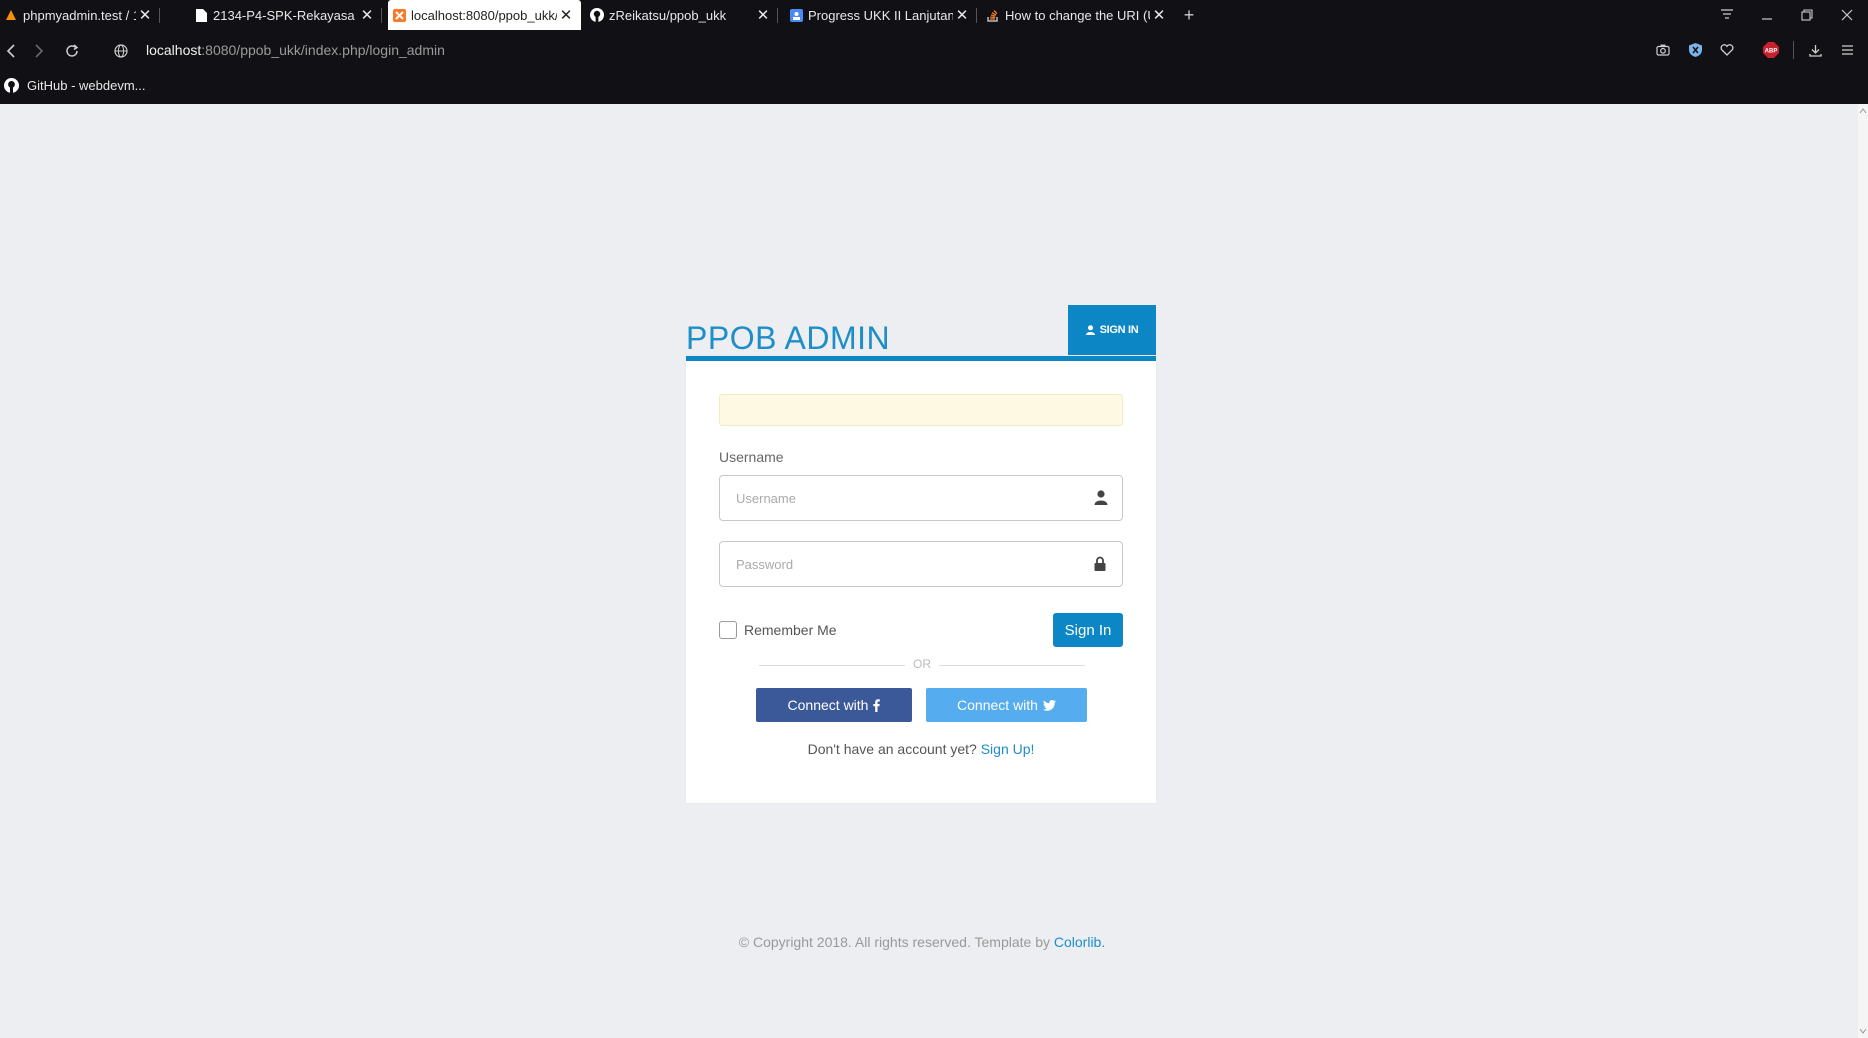 This screenshot has height=1038, width=1868. Describe the element at coordinates (790, 630) in the screenshot. I see `remember-label: Remember Me` at that location.